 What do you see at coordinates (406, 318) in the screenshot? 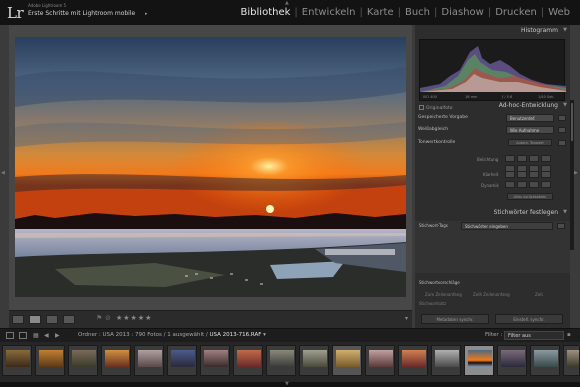
I see `toolbar-options-icon: ▾` at bounding box center [406, 318].